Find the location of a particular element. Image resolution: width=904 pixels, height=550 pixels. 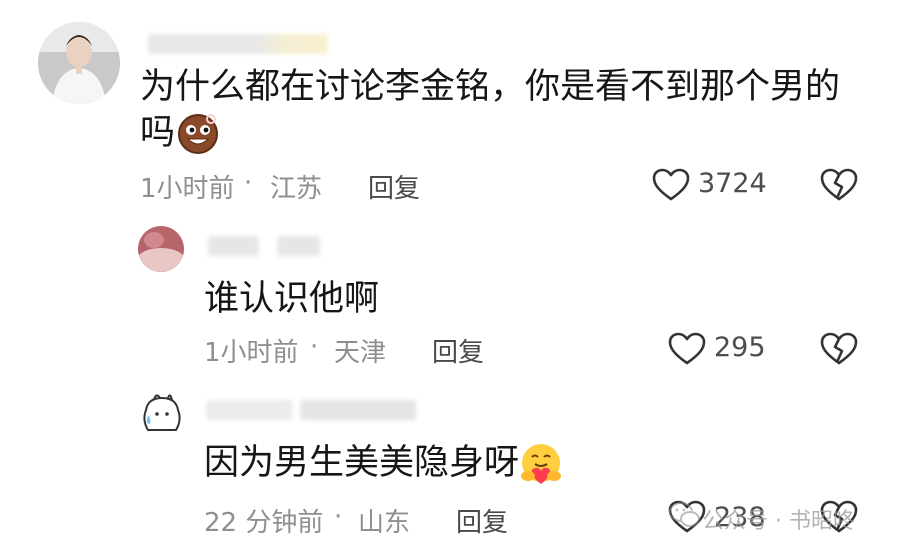

comment-text: 为什么都在讨论李金铭，你是看不到那个男的 is located at coordinates (490, 87).